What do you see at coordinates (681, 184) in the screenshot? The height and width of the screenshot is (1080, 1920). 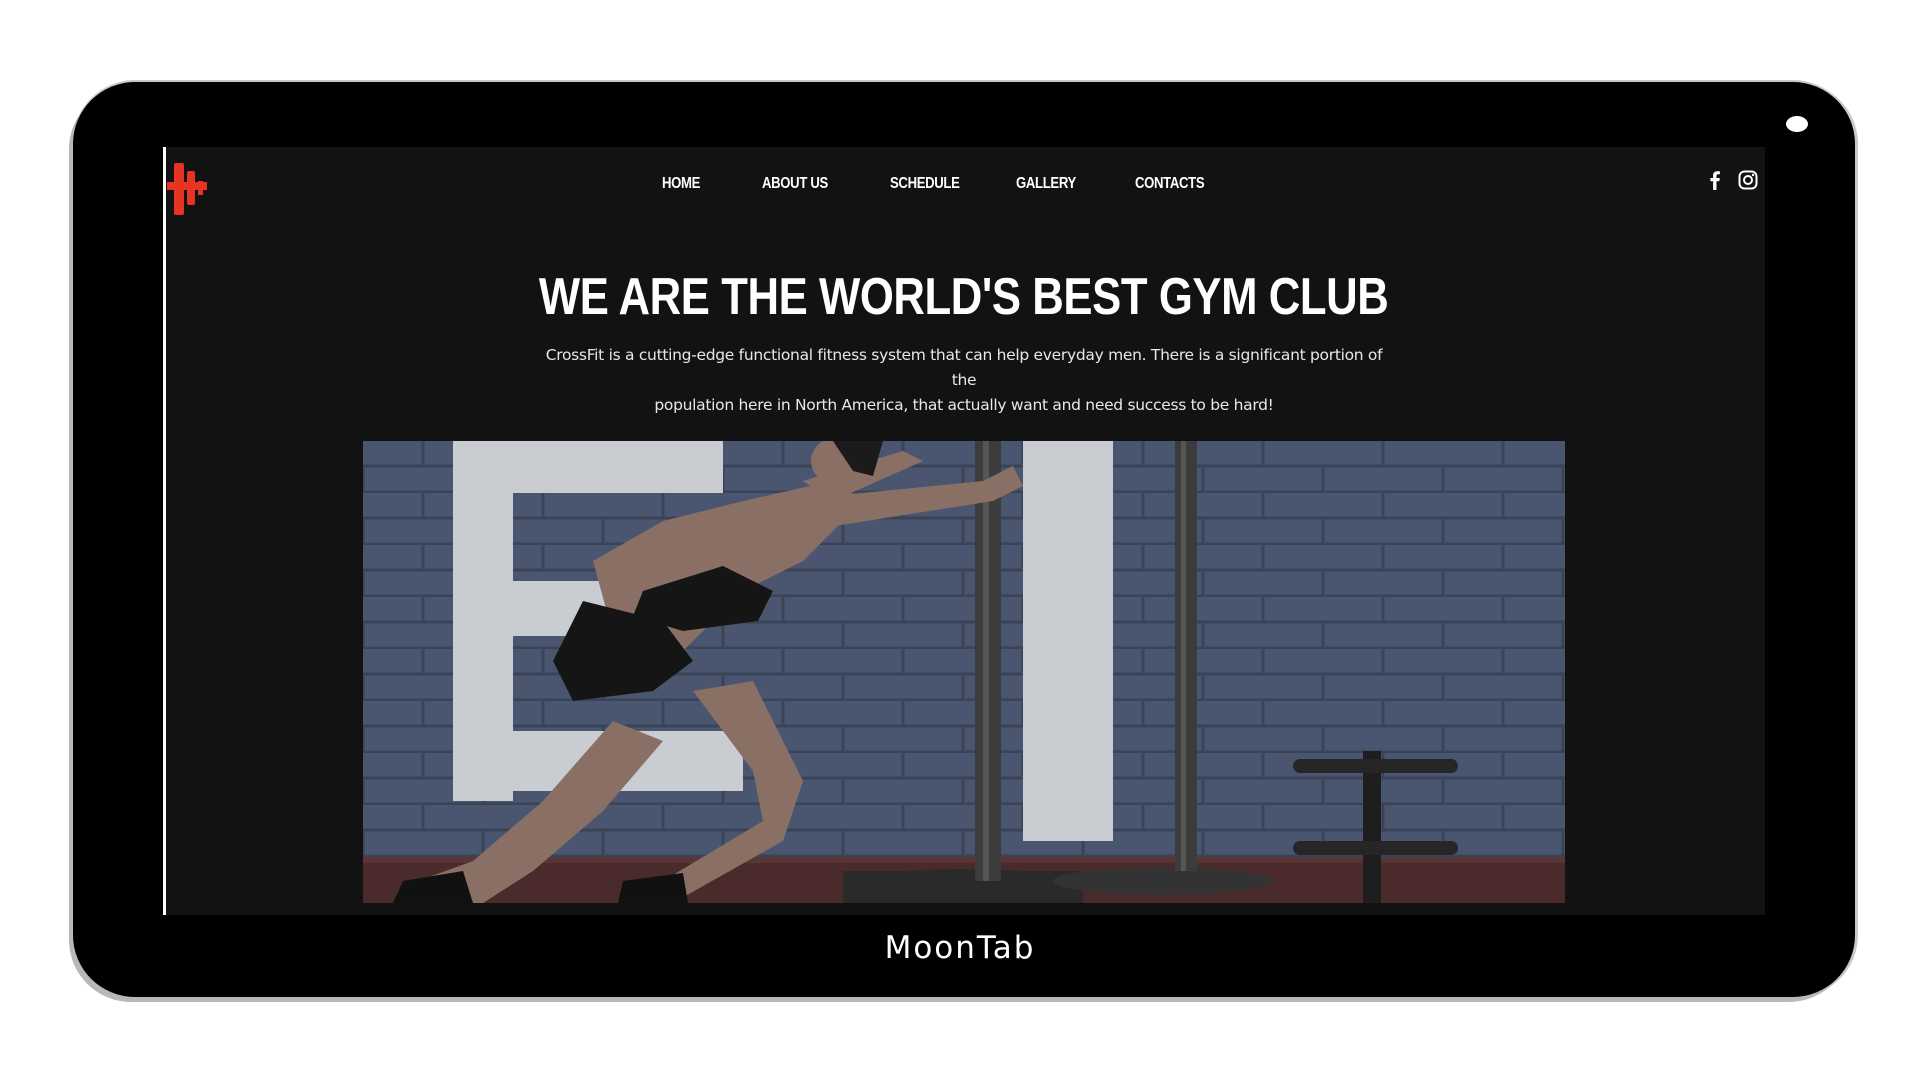 I see `nav-item-home: HOME` at bounding box center [681, 184].